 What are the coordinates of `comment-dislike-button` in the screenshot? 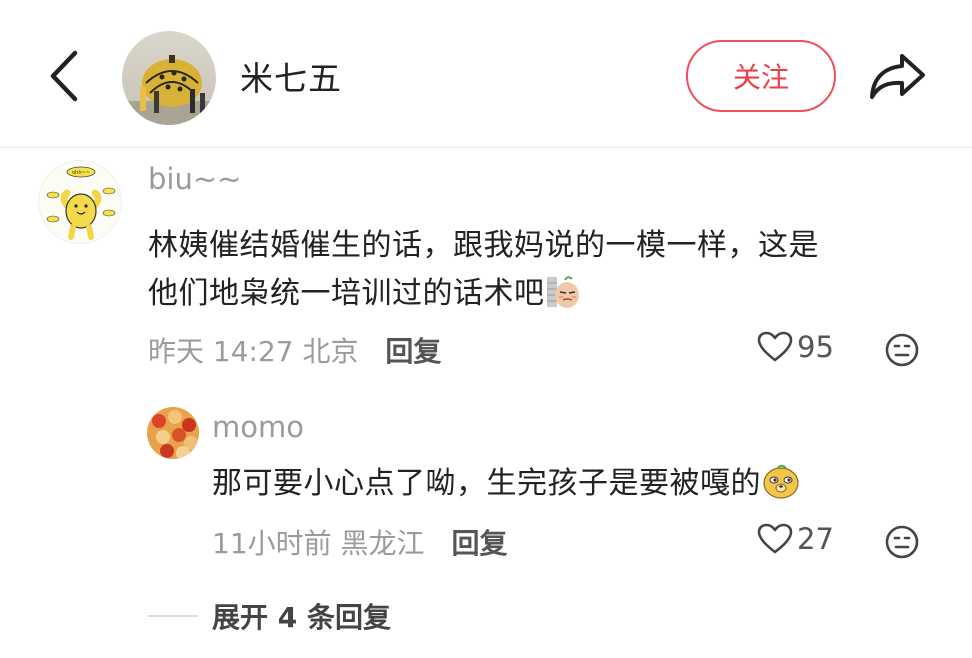 It's located at (902, 350).